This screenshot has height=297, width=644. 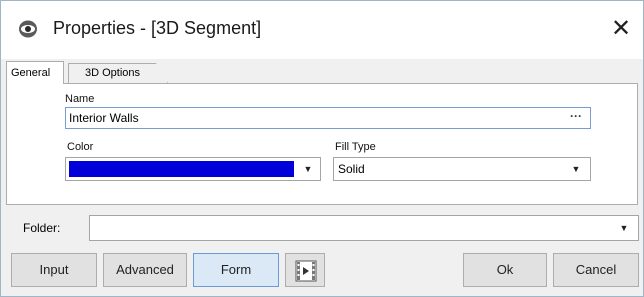 What do you see at coordinates (35, 72) in the screenshot?
I see `tab-general: General` at bounding box center [35, 72].